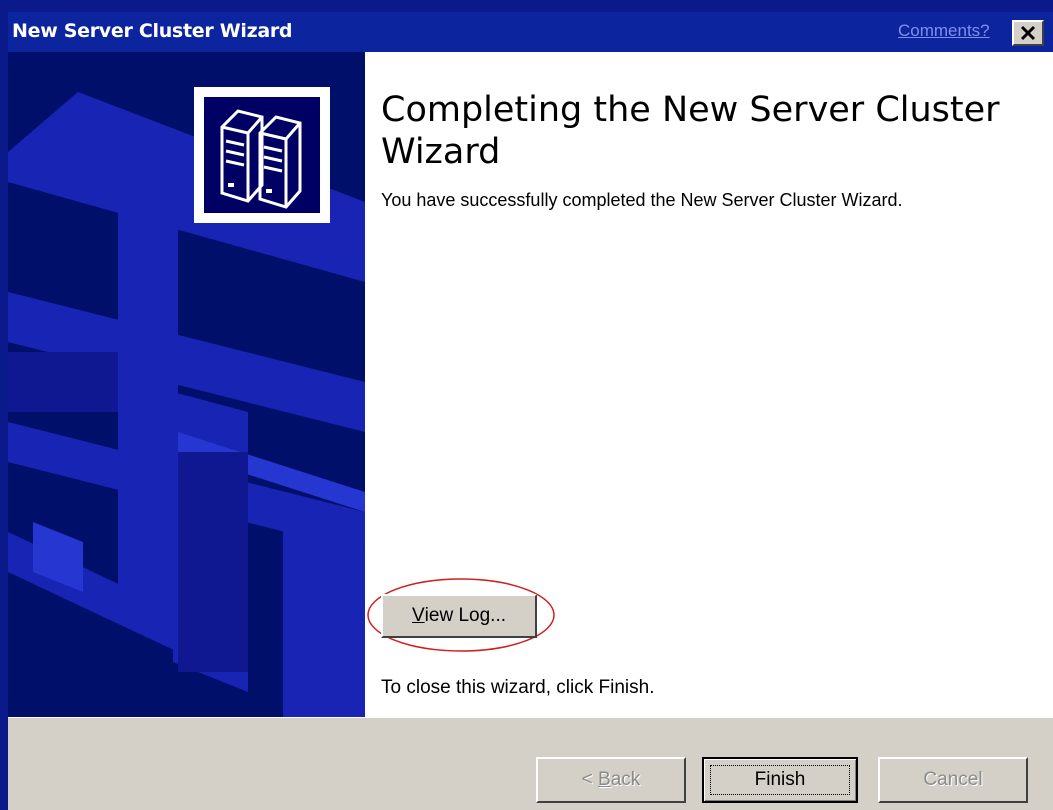  I want to click on cancel-button: Cancel, so click(953, 780).